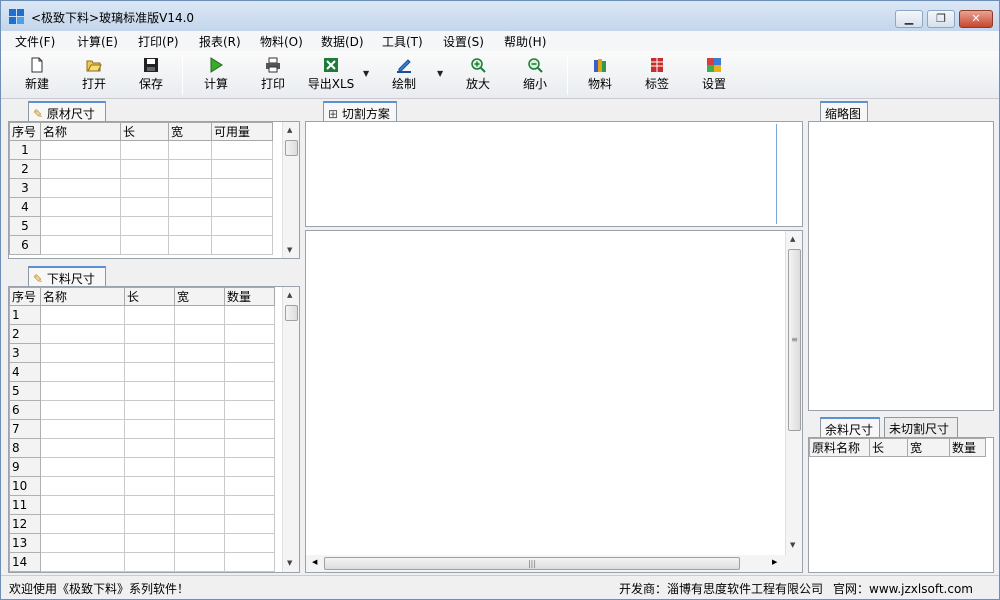 The width and height of the screenshot is (1000, 600). I want to click on settings-button: 设置, so click(714, 74).